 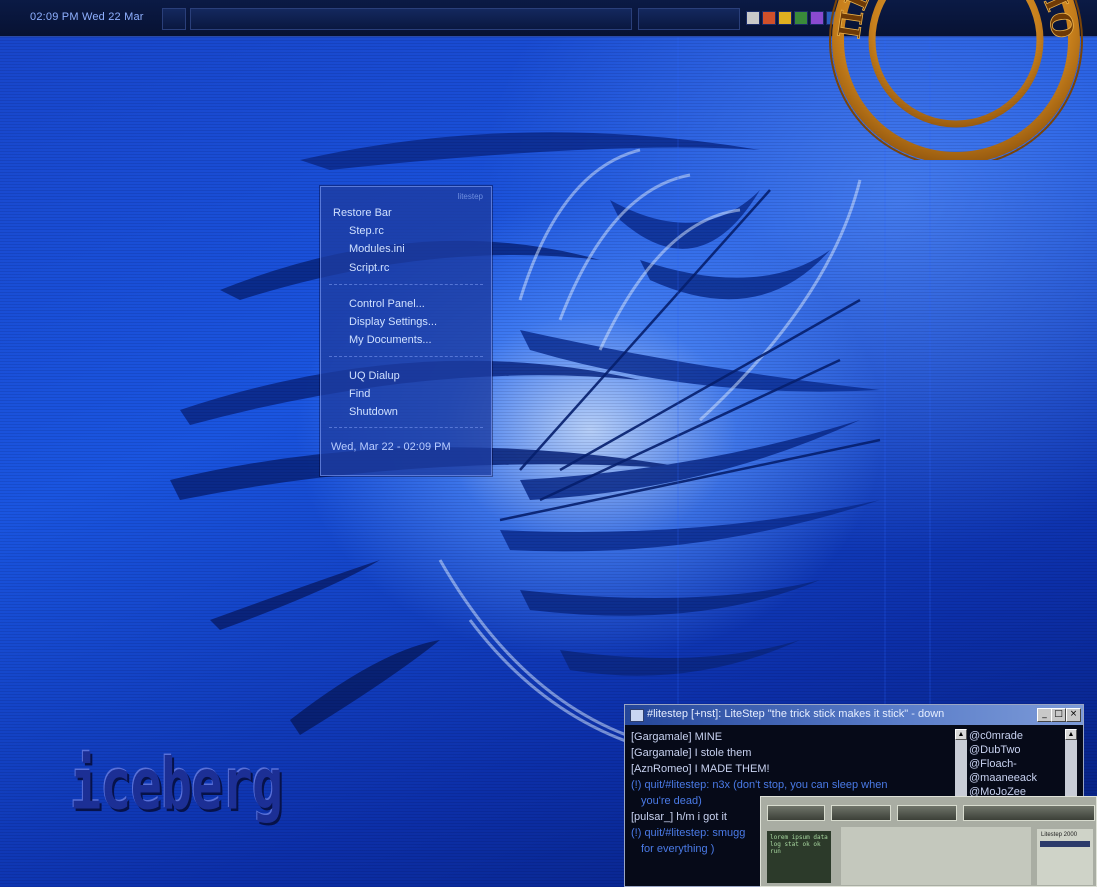 I want to click on menu-item-step-rc: Step.rc, so click(x=366, y=231).